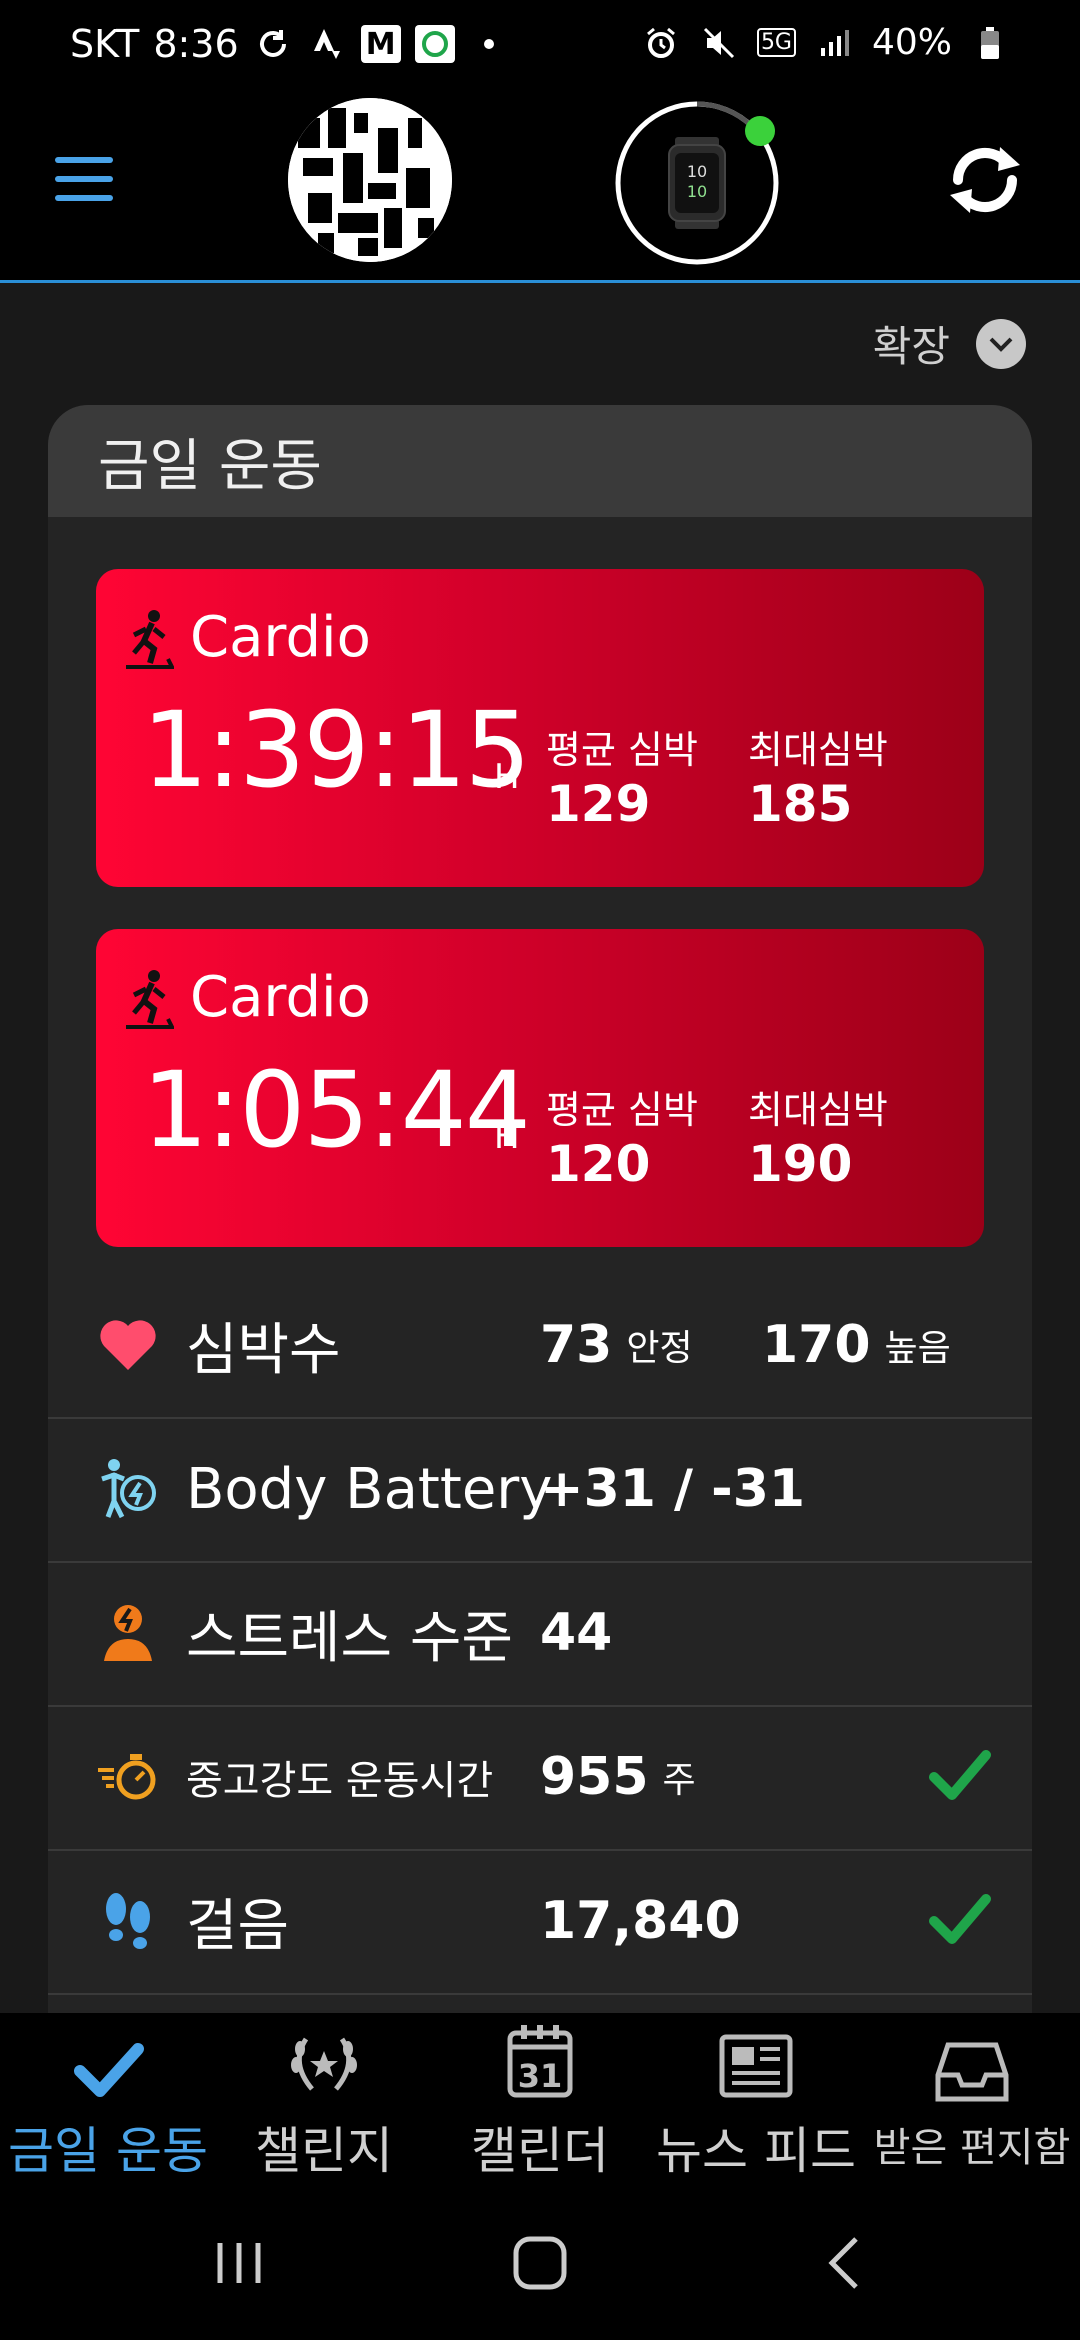  Describe the element at coordinates (273, 44) in the screenshot. I see `sync-status-icon` at that location.